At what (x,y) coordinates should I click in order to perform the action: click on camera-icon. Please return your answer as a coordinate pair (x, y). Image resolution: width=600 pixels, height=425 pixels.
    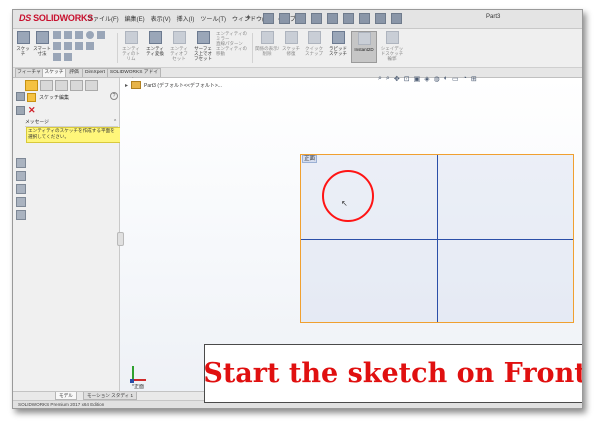
    Looking at the image, I should click on (21, 189).